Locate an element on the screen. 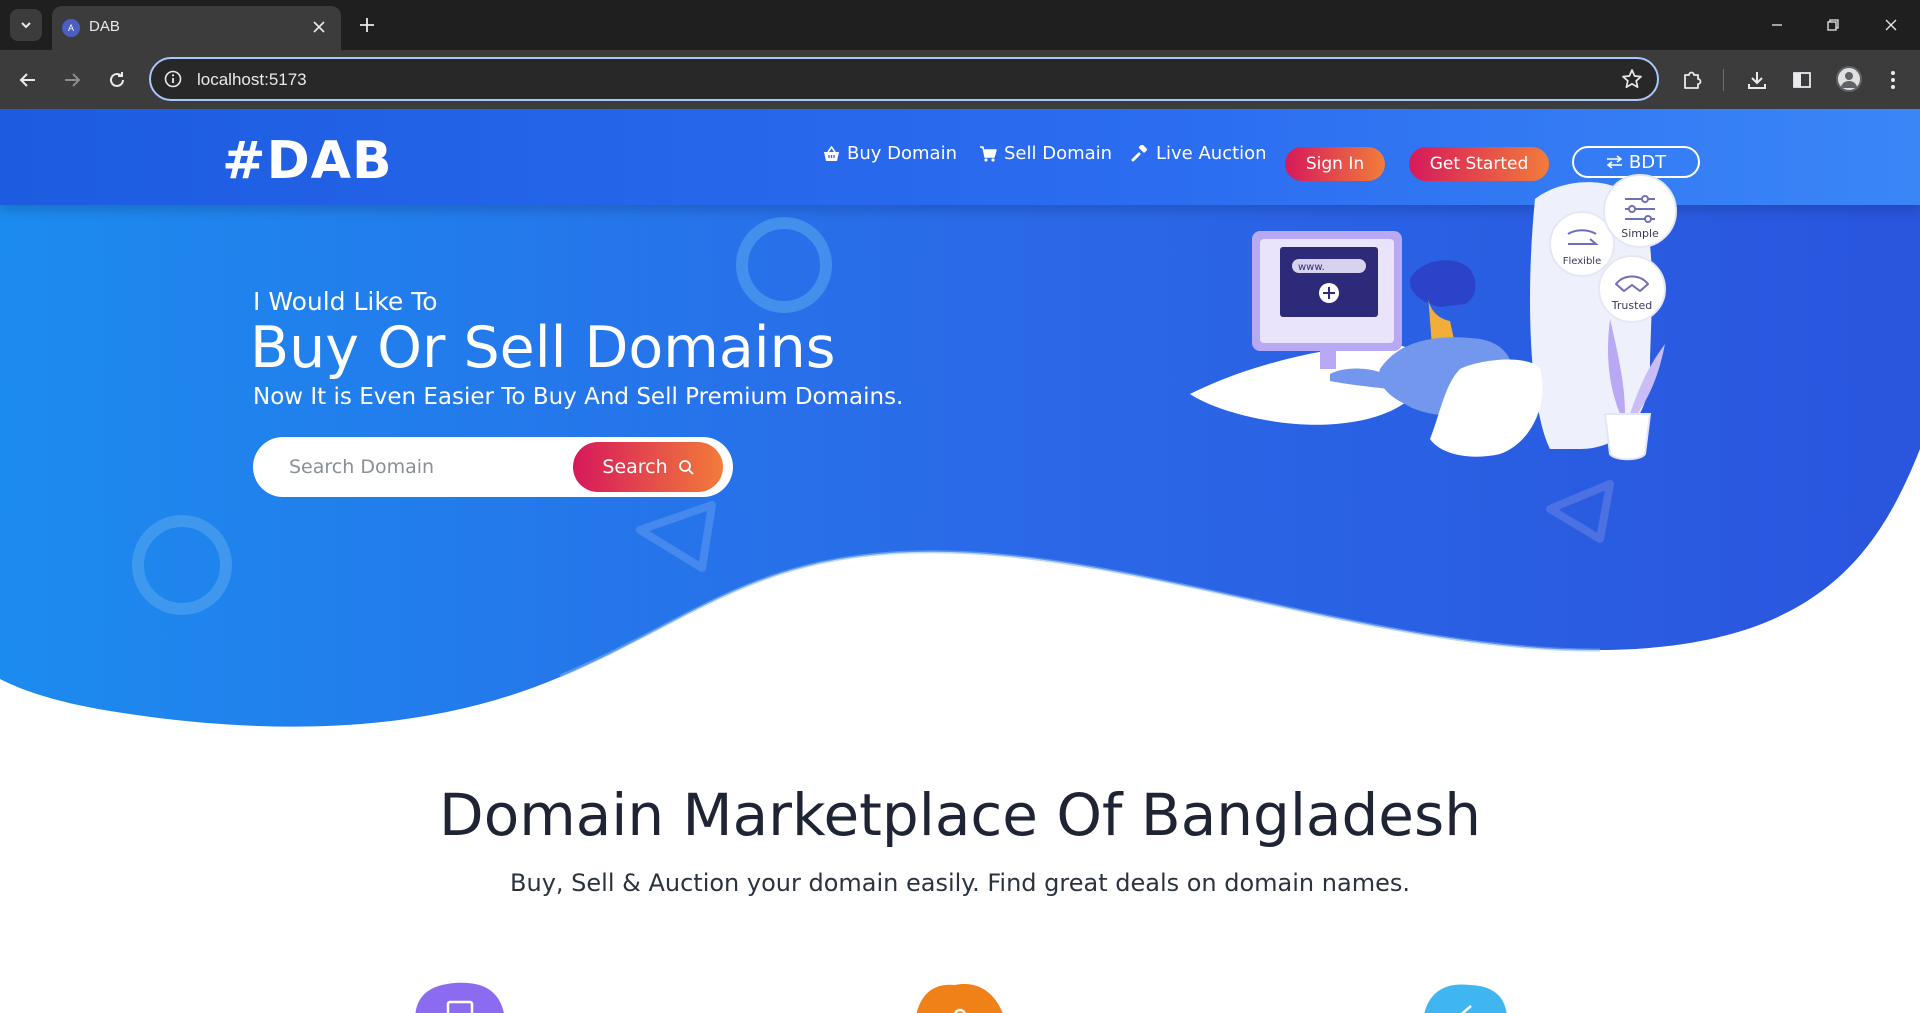 This screenshot has height=1013, width=1920. site-logo: #DAB is located at coordinates (307, 161).